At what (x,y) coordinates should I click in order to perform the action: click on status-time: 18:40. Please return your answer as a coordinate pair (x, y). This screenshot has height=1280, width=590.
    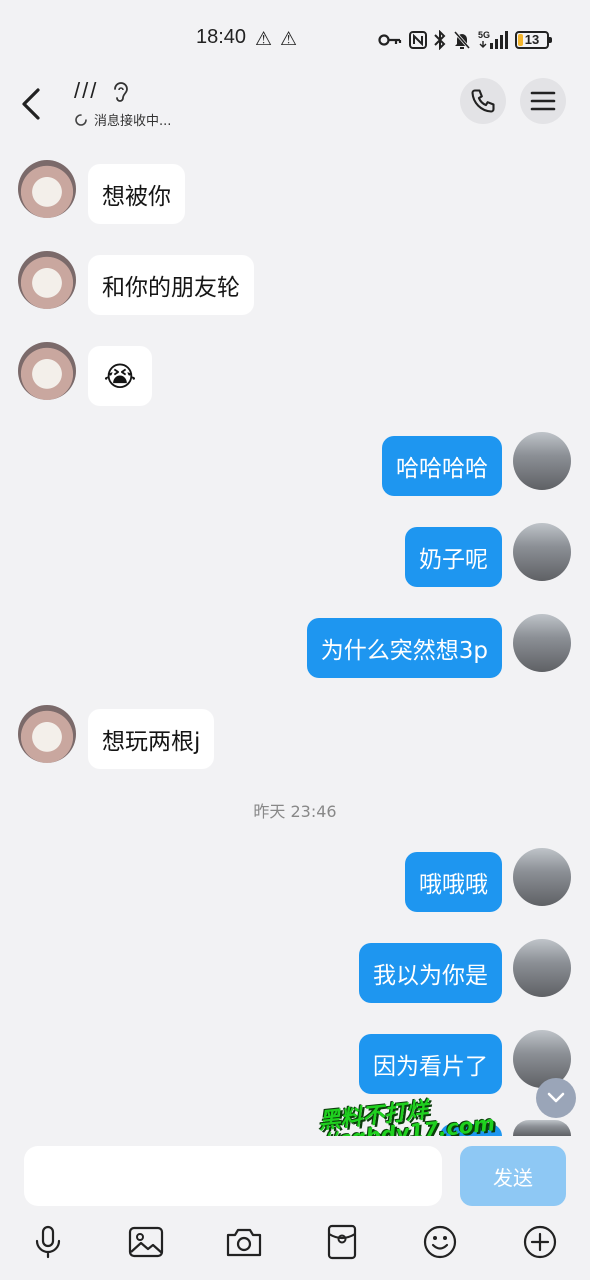
    Looking at the image, I should click on (221, 37).